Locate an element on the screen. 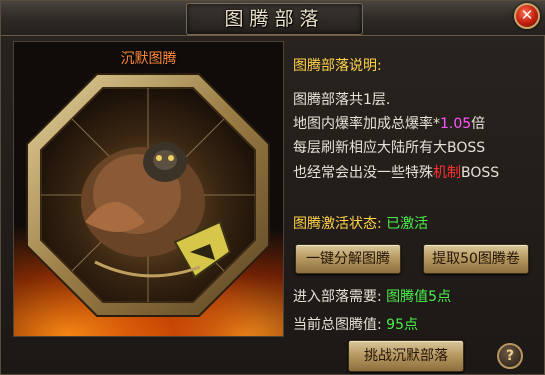 The height and width of the screenshot is (375, 545). help-button: ? is located at coordinates (510, 356).